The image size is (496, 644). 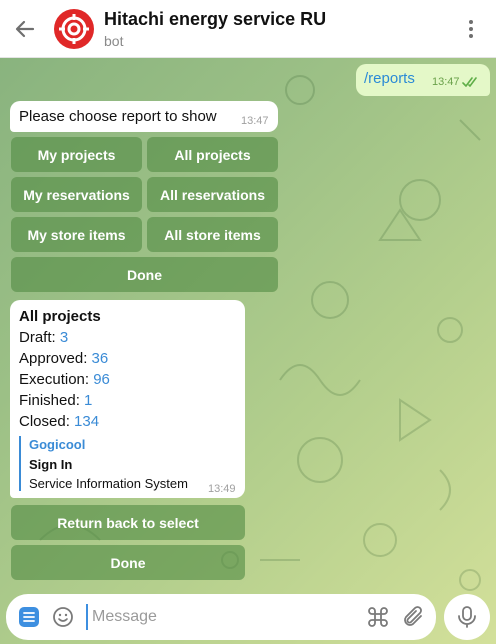 I want to click on report-line-draft: Draft: 3, so click(x=43, y=337).